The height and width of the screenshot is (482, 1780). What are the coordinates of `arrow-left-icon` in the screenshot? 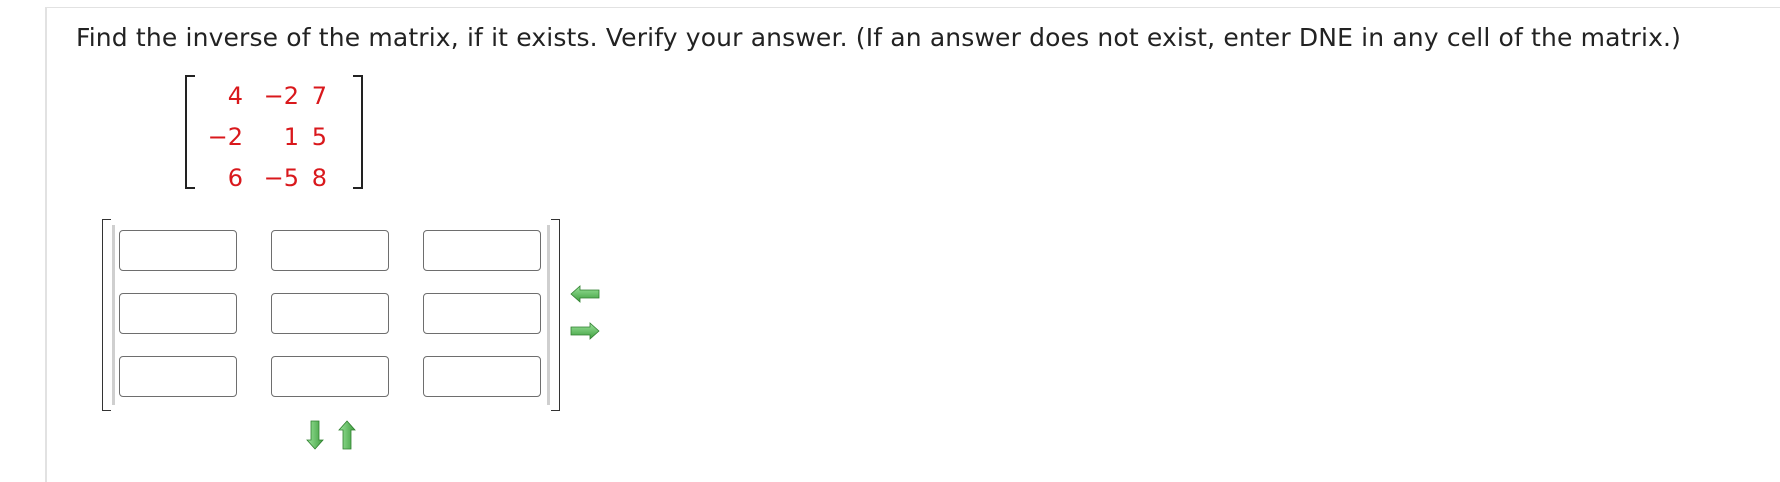 It's located at (585, 294).